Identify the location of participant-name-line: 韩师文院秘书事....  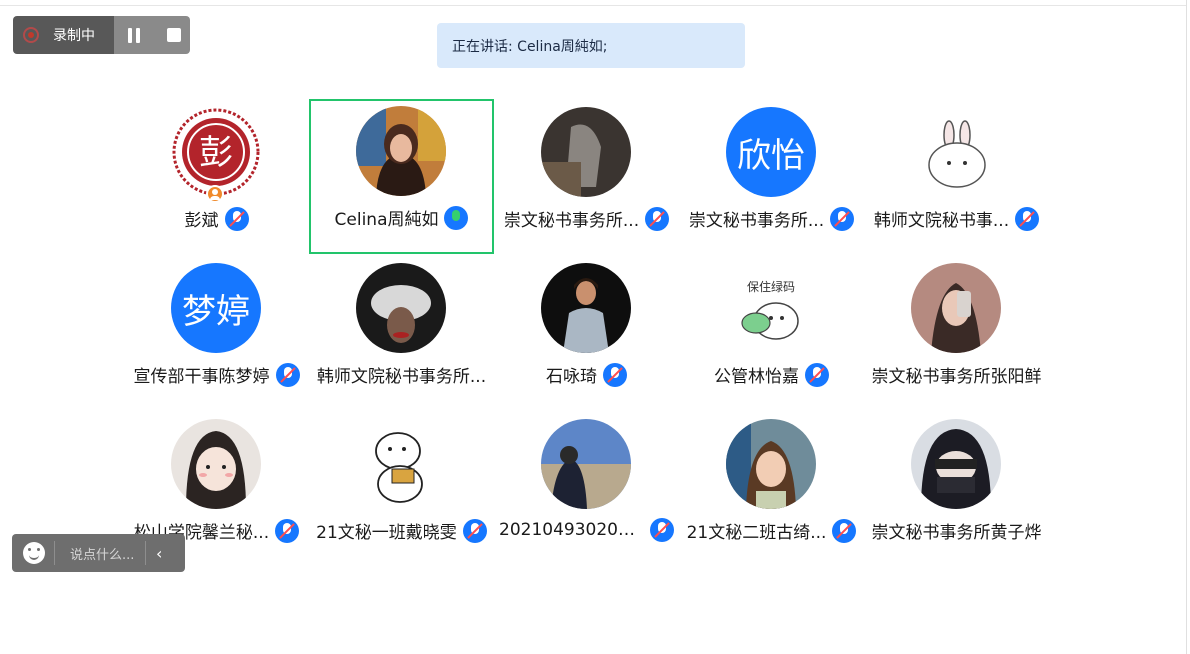
(956, 218).